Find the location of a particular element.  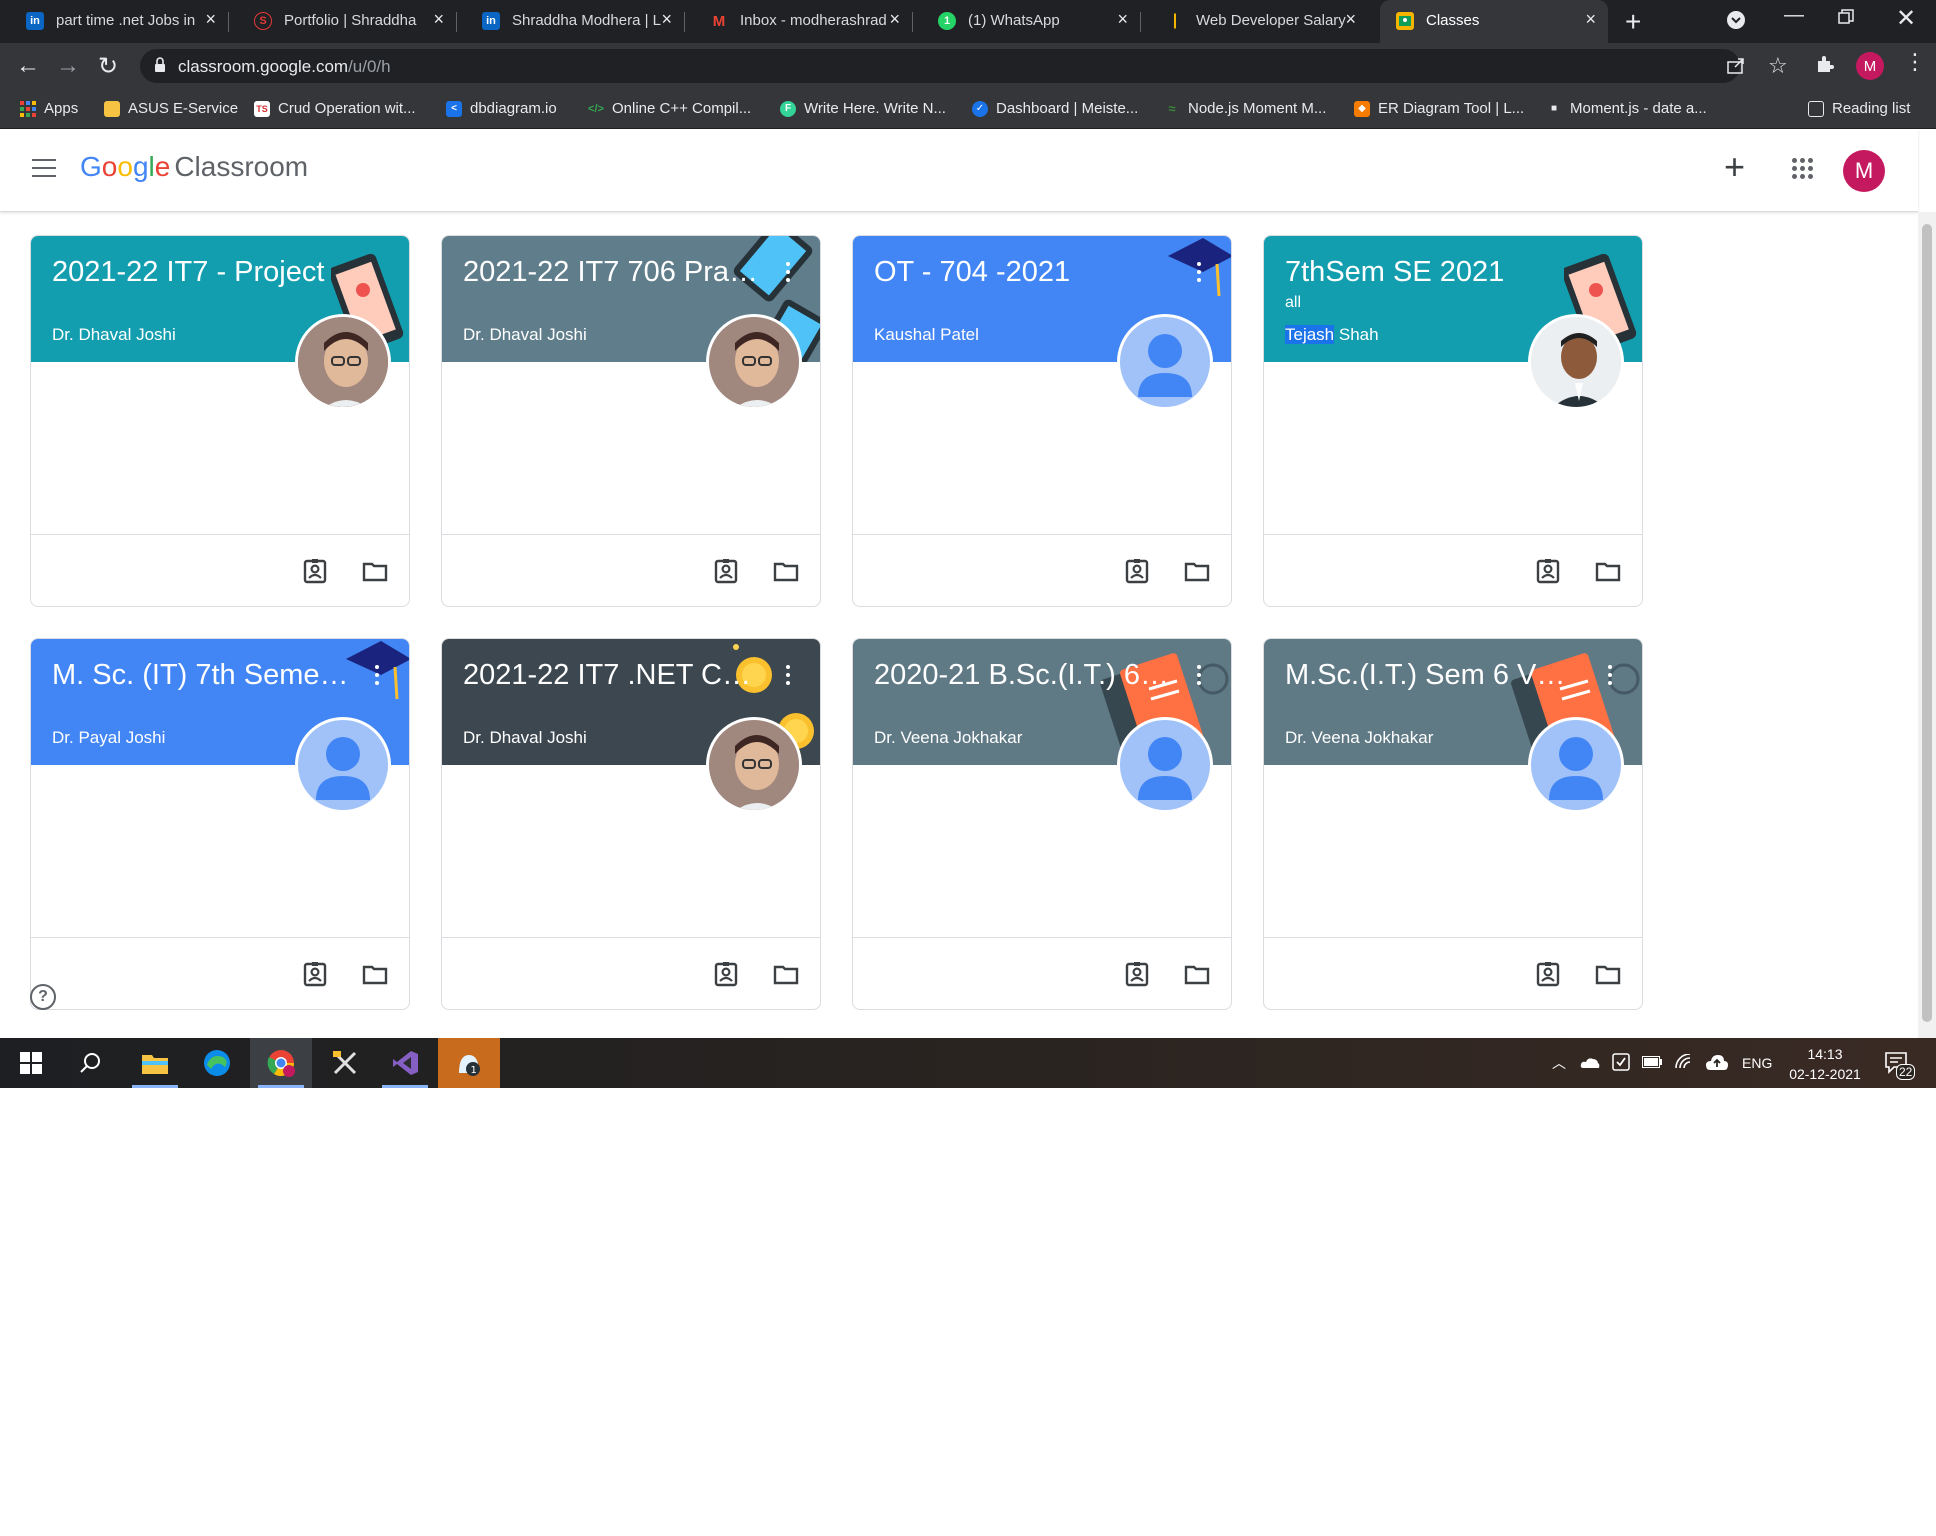

clock: 14:13 02-12-2021 is located at coordinates (1825, 1064).